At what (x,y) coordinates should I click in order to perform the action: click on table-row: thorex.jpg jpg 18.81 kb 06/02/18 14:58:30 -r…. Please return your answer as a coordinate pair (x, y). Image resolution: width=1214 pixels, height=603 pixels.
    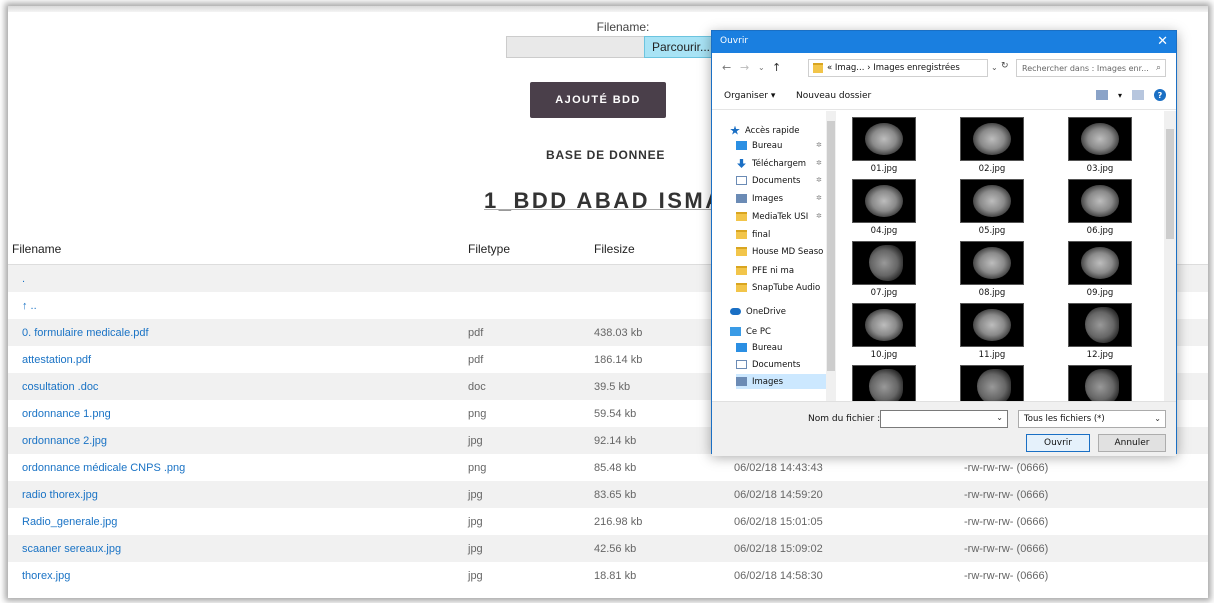
    Looking at the image, I should click on (608, 575).